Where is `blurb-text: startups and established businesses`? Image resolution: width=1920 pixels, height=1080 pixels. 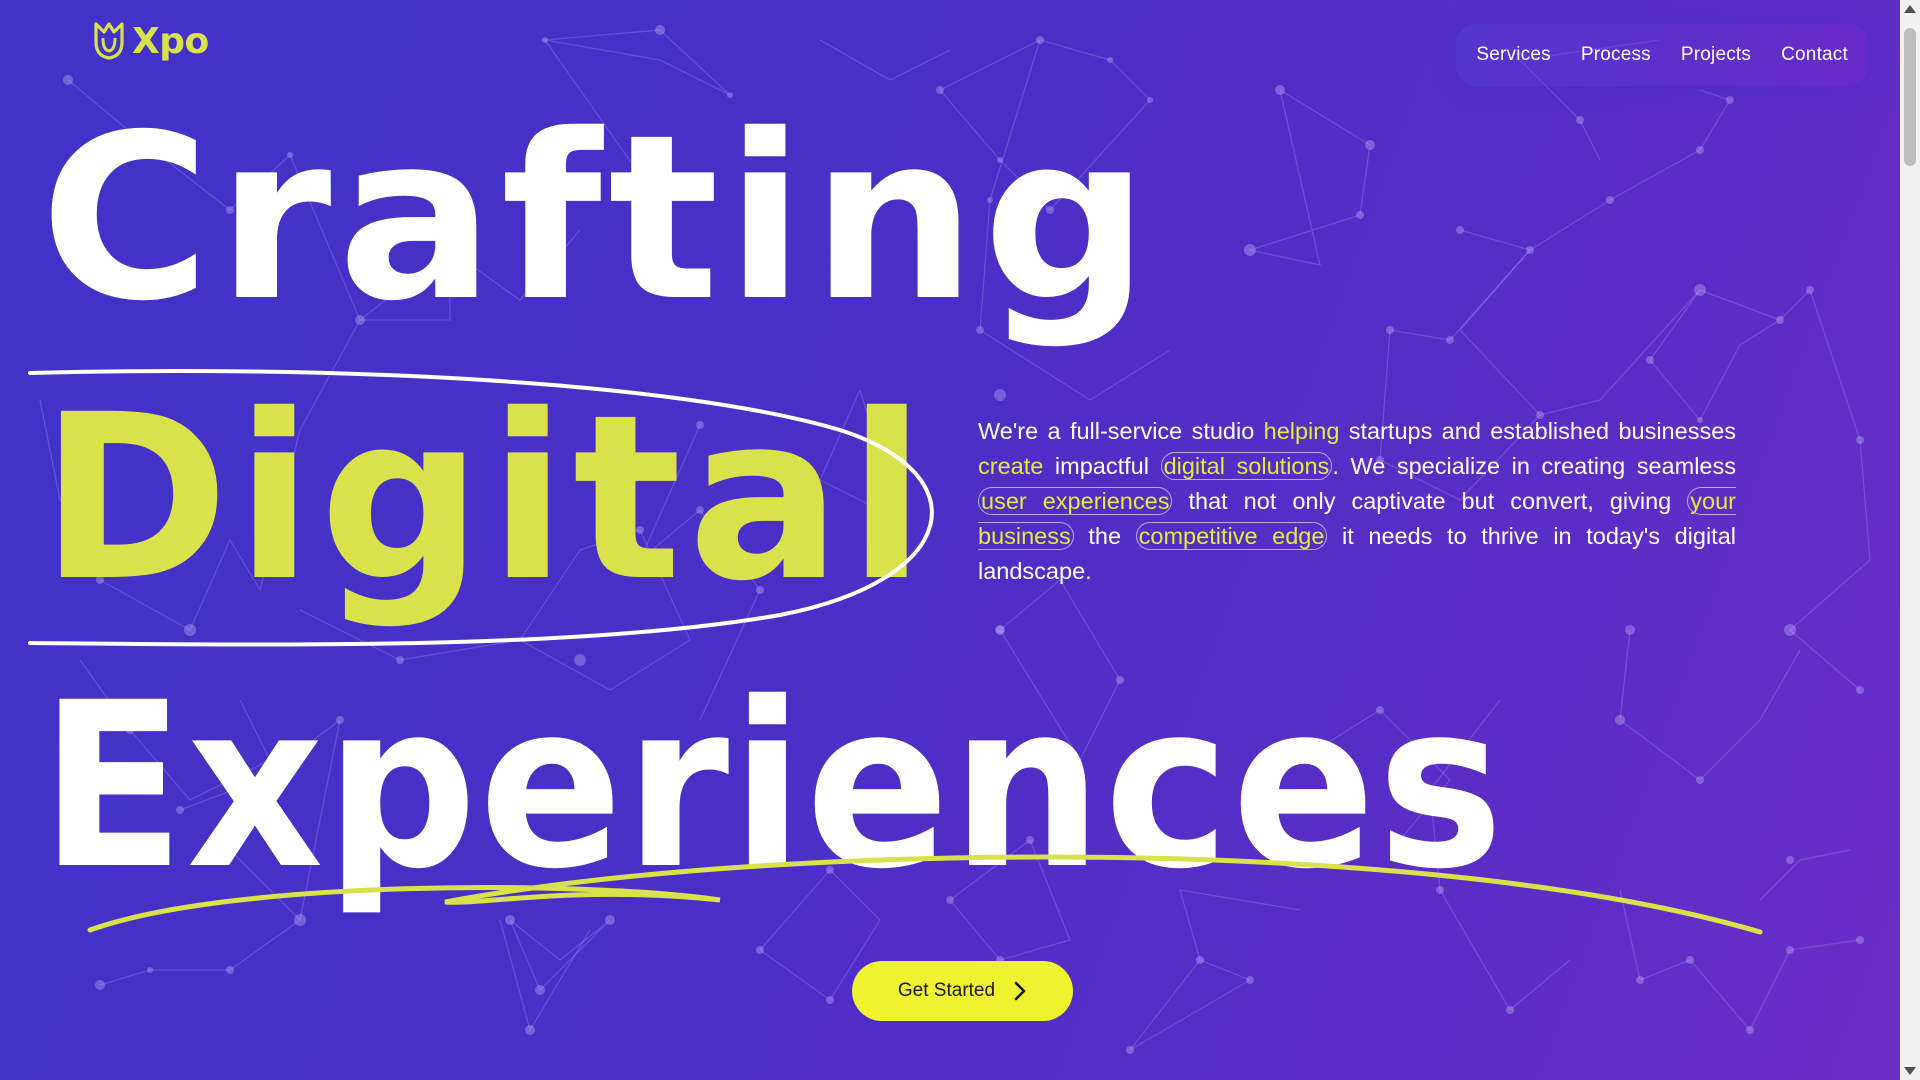 blurb-text: startups and established businesses is located at coordinates (1538, 431).